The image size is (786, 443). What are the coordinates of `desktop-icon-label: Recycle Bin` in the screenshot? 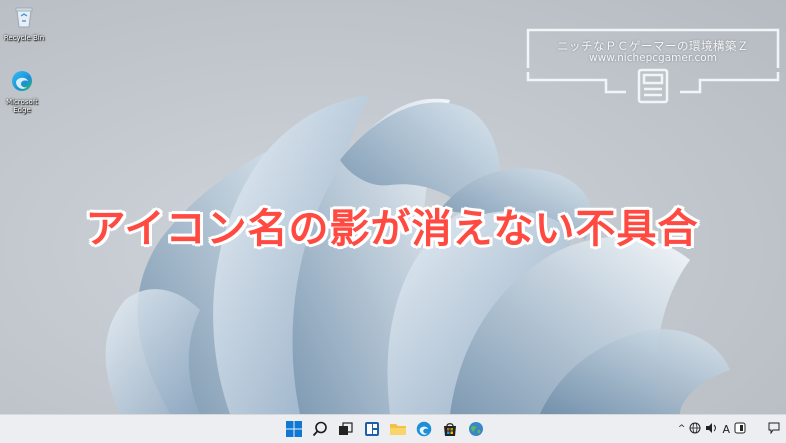 It's located at (24, 38).